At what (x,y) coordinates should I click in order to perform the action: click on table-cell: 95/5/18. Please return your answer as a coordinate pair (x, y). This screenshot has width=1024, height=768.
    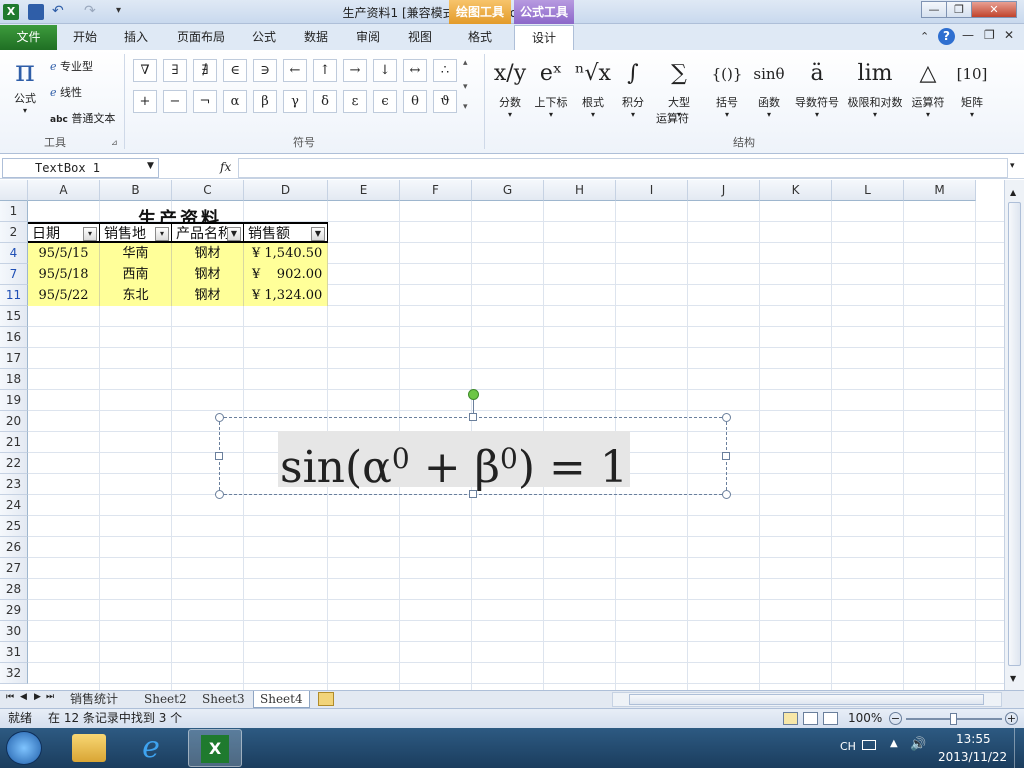
    Looking at the image, I should click on (64, 274).